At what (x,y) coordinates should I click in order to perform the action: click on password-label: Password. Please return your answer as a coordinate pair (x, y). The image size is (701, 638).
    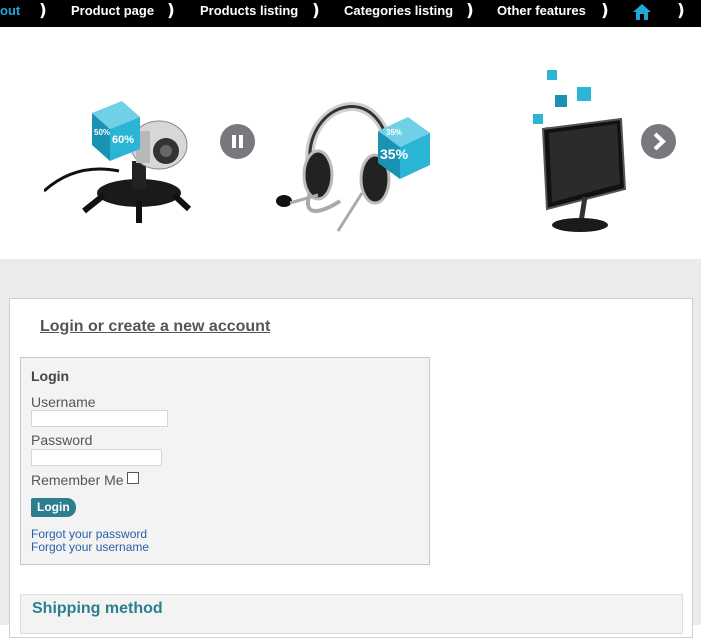
    Looking at the image, I should click on (62, 440).